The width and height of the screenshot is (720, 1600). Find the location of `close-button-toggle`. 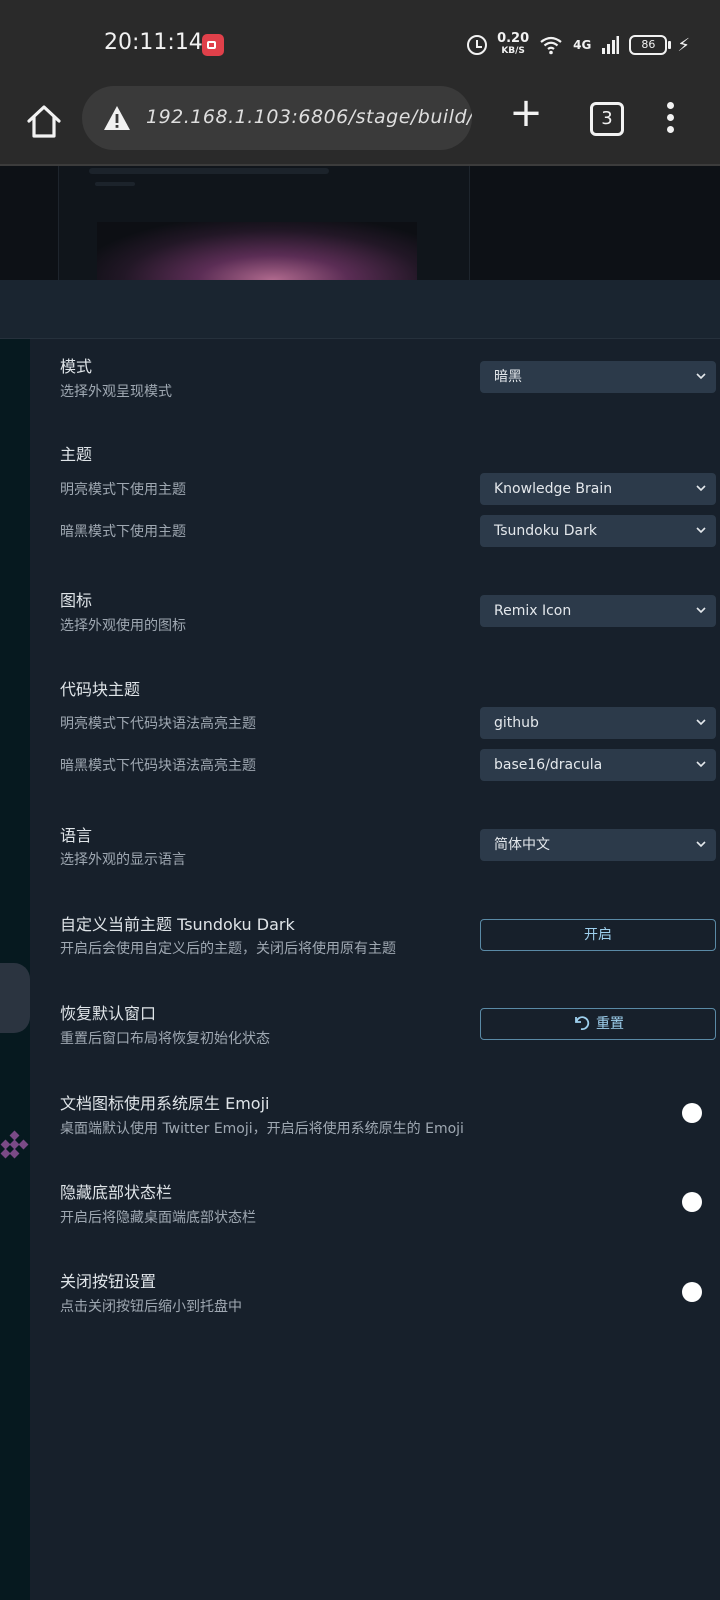

close-button-toggle is located at coordinates (692, 1292).